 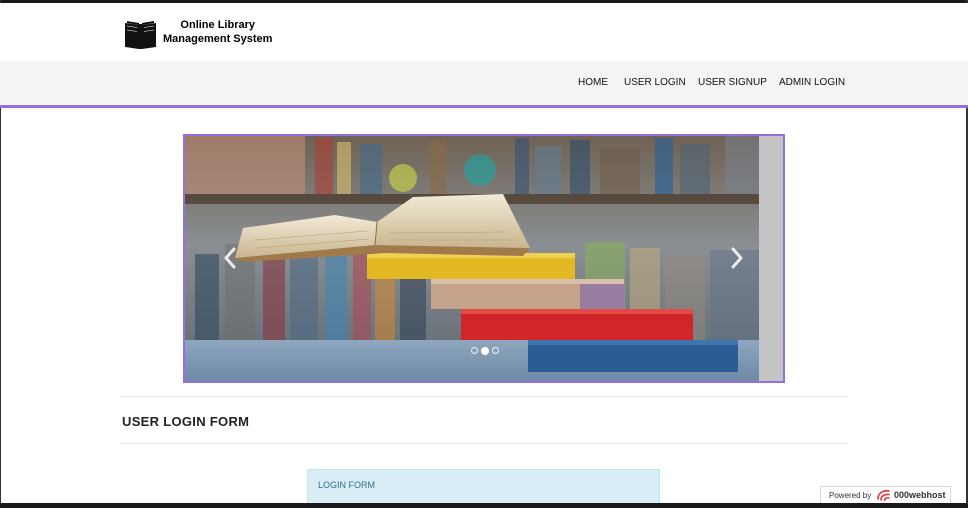 I want to click on open-book-icon, so click(x=140, y=35).